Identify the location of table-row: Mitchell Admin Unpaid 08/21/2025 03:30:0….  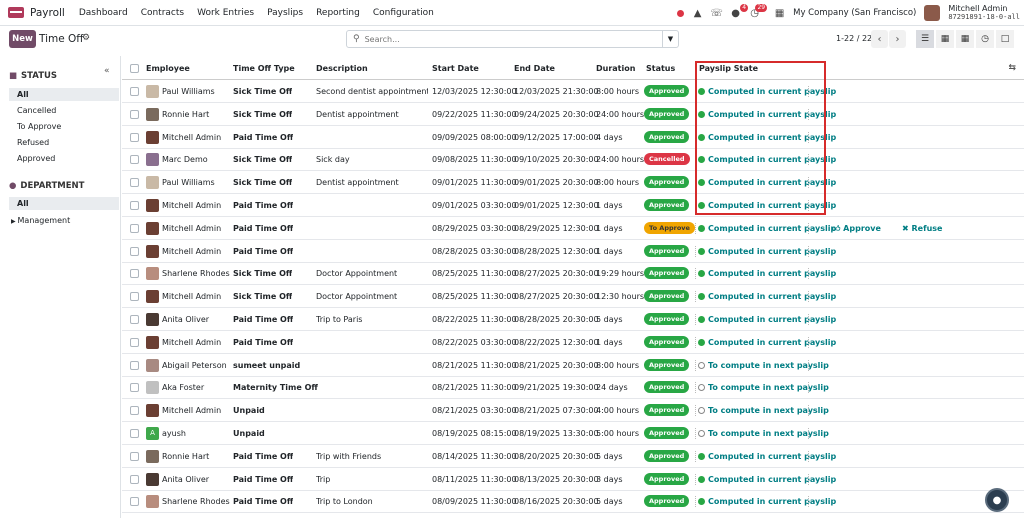
(573, 411).